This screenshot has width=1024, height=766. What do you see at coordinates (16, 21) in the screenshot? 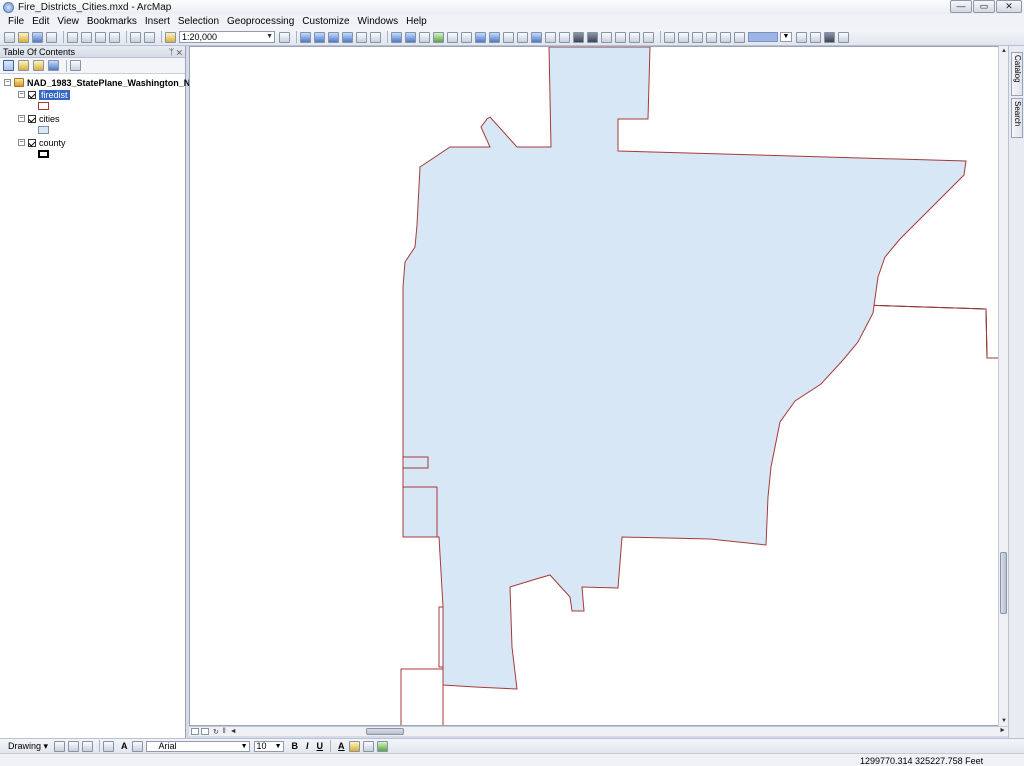
I see `menu-file: File` at bounding box center [16, 21].